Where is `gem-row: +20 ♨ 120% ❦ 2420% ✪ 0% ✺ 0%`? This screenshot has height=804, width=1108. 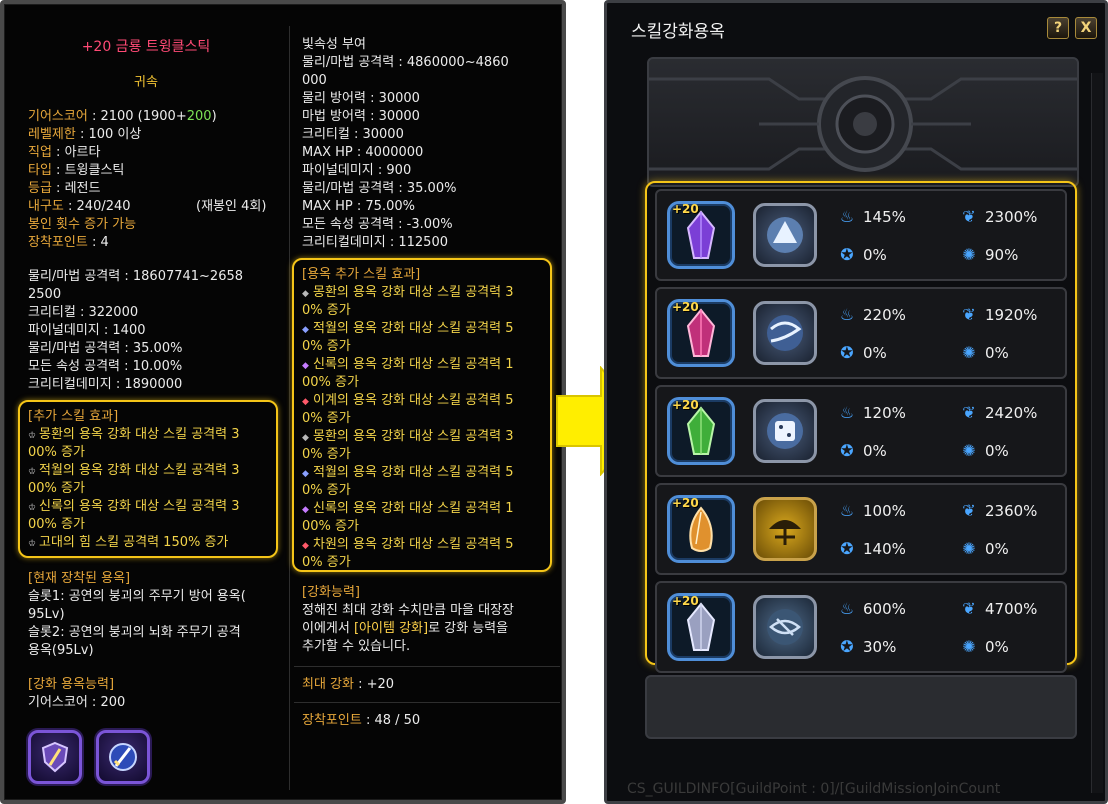 gem-row: +20 ♨ 120% ❦ 2420% ✪ 0% ✺ 0% is located at coordinates (861, 431).